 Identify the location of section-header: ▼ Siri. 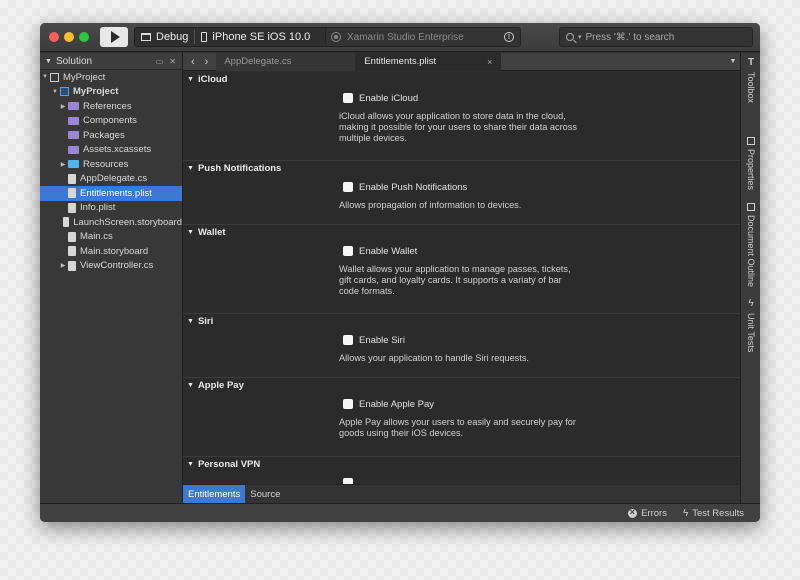
(461, 321).